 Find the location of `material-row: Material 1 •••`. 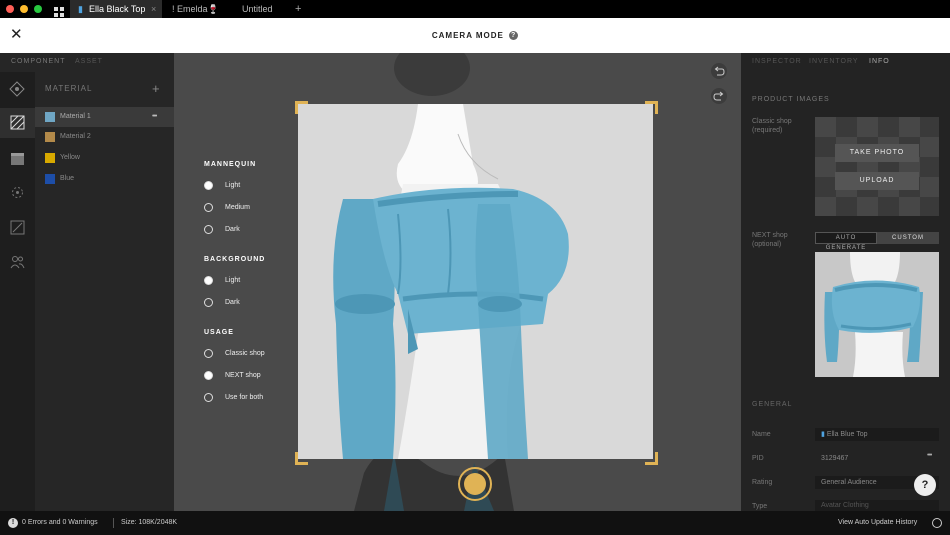

material-row: Material 1 ••• is located at coordinates (104, 117).